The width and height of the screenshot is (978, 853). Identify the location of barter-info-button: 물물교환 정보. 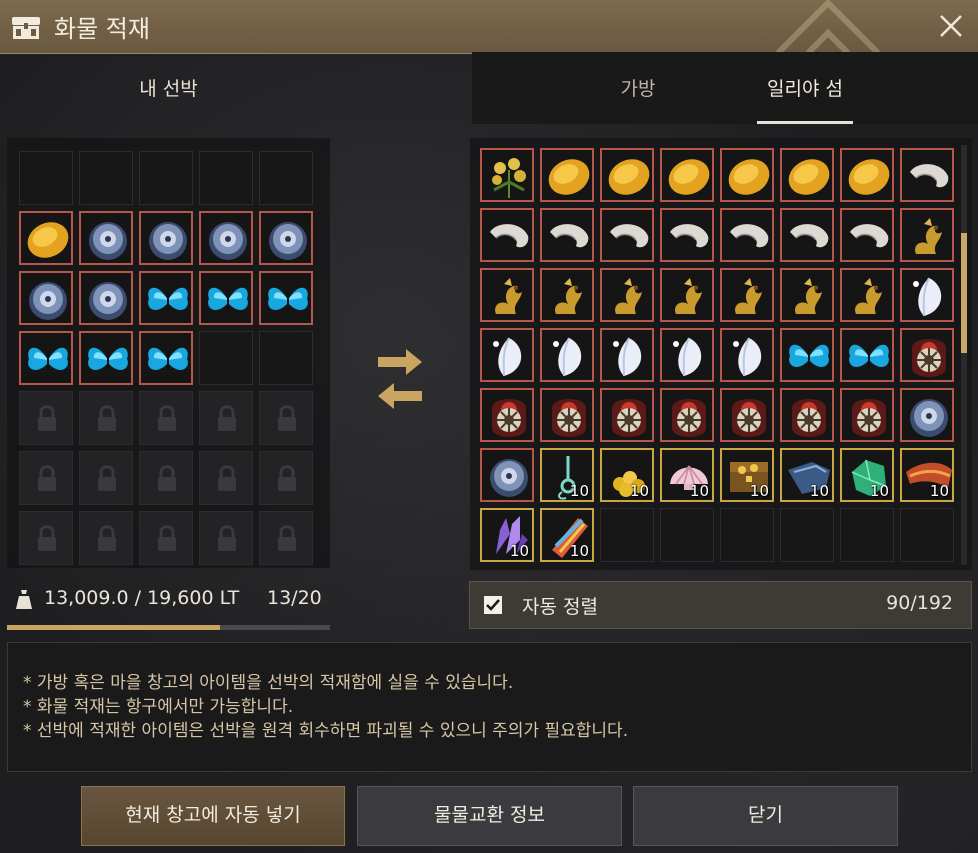
(489, 816).